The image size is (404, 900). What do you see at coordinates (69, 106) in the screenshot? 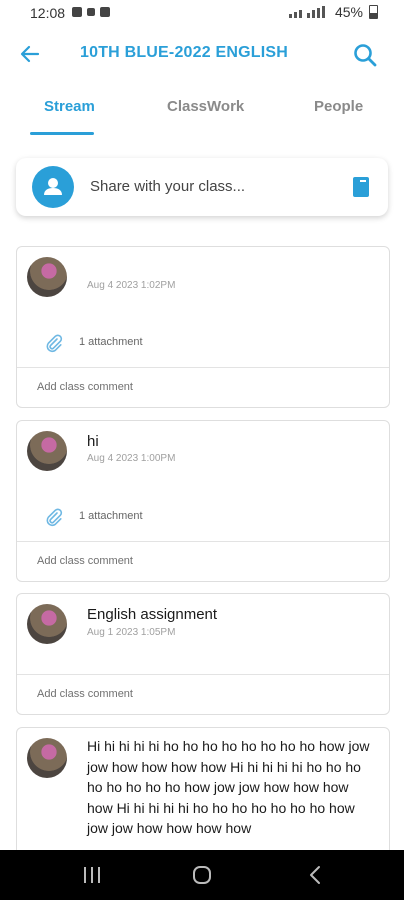
I see `tab-stream: Stream` at bounding box center [69, 106].